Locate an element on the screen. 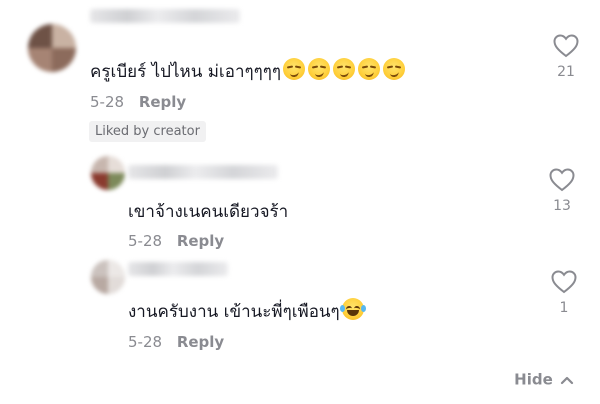 The height and width of the screenshot is (404, 600). like-count: 21 is located at coordinates (566, 72).